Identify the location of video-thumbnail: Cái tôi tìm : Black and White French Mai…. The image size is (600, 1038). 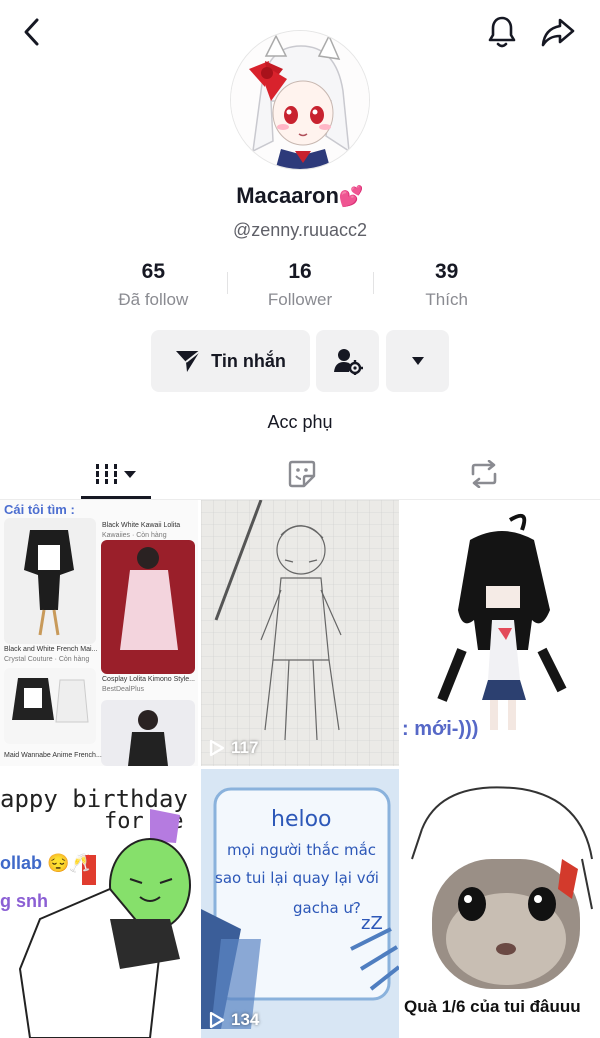
(99, 633).